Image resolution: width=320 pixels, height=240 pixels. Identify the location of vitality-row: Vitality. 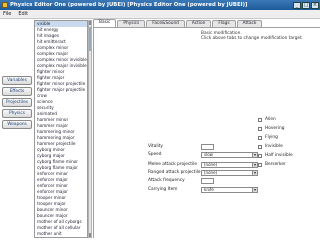
(203, 147).